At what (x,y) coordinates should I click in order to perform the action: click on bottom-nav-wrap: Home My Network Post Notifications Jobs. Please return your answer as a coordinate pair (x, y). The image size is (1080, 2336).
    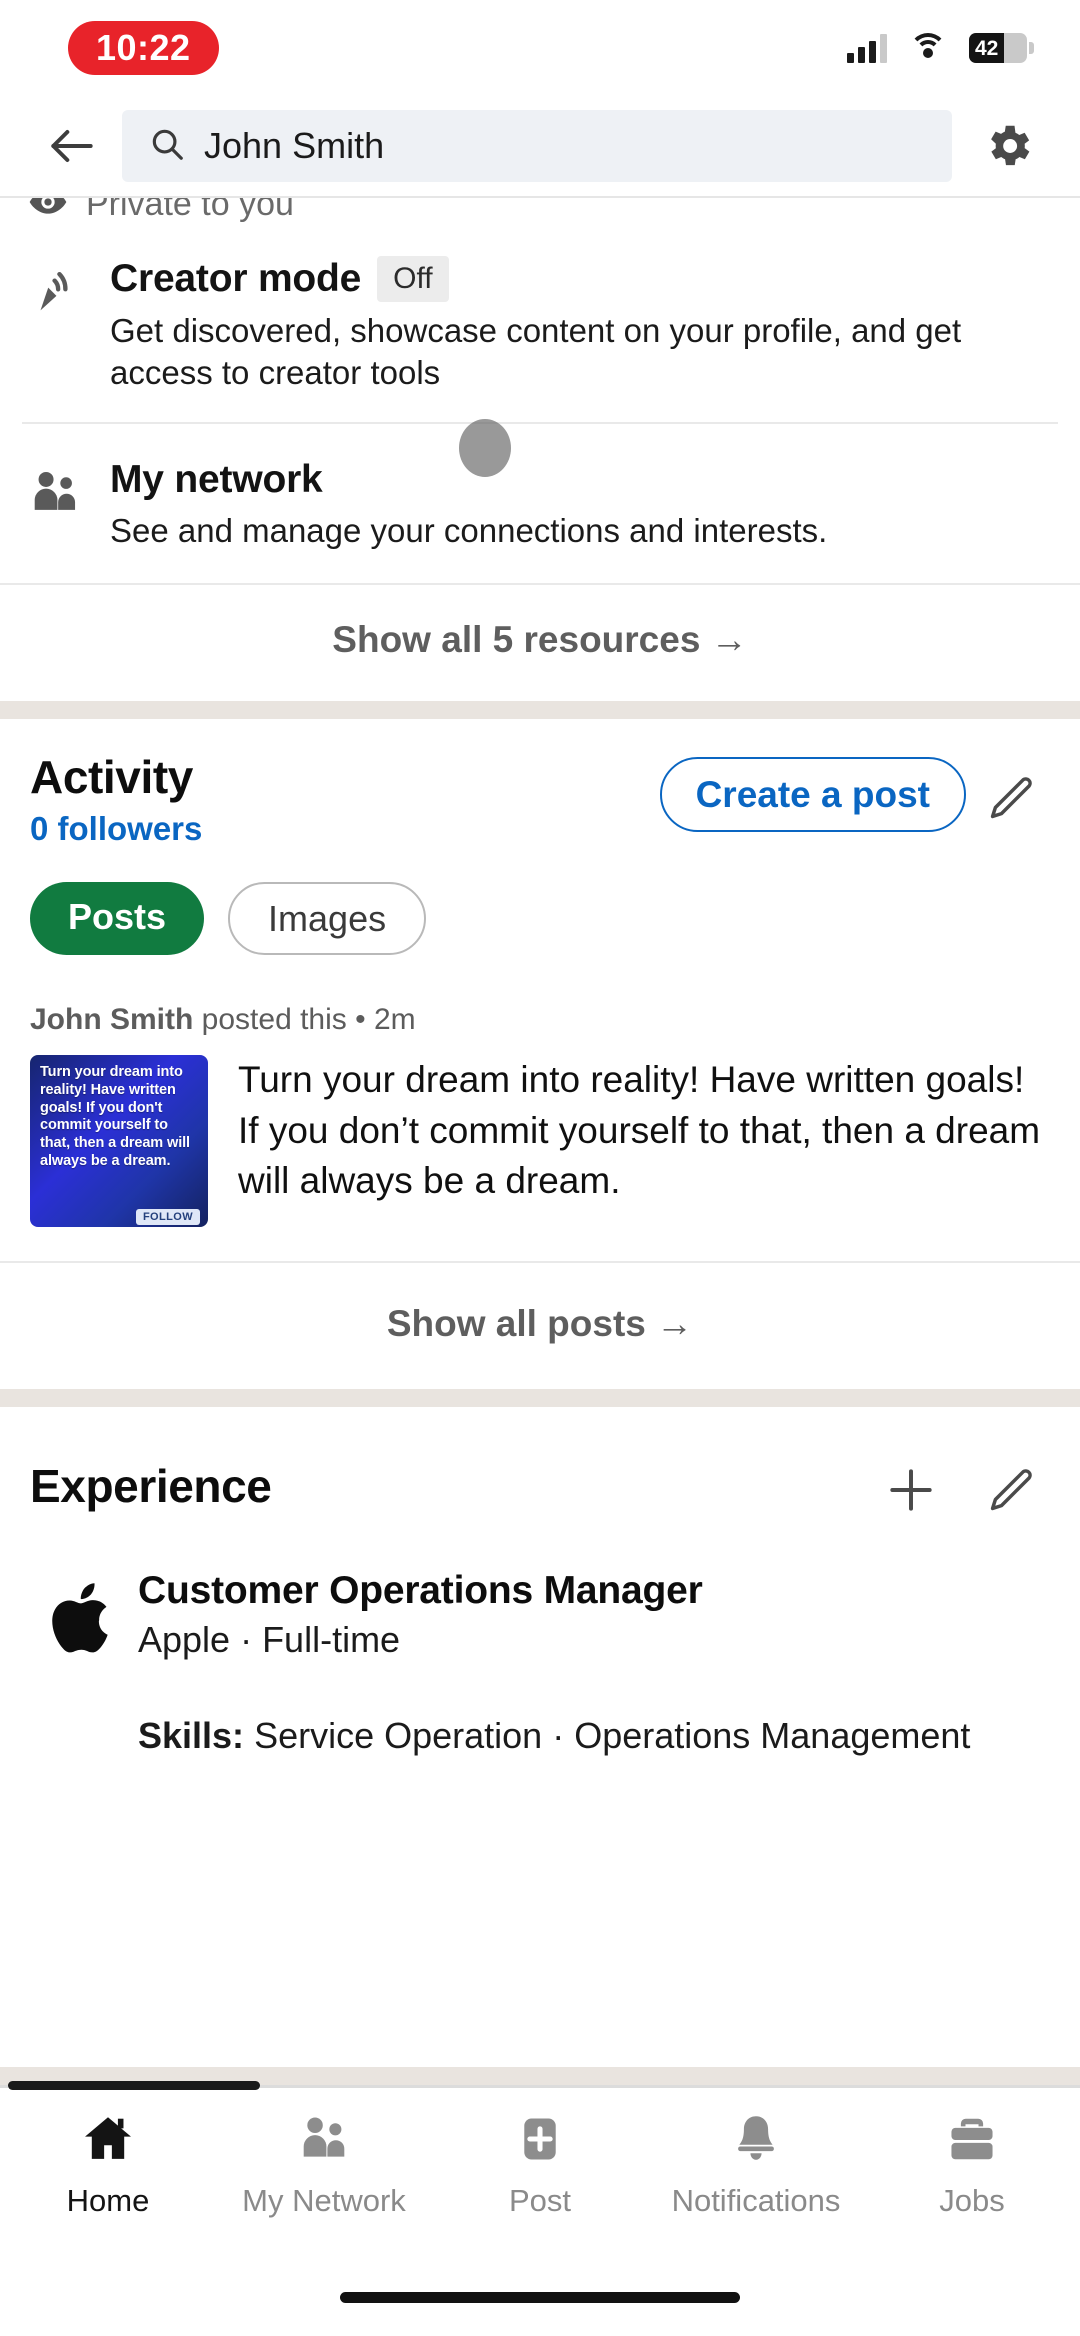
    Looking at the image, I should click on (540, 2201).